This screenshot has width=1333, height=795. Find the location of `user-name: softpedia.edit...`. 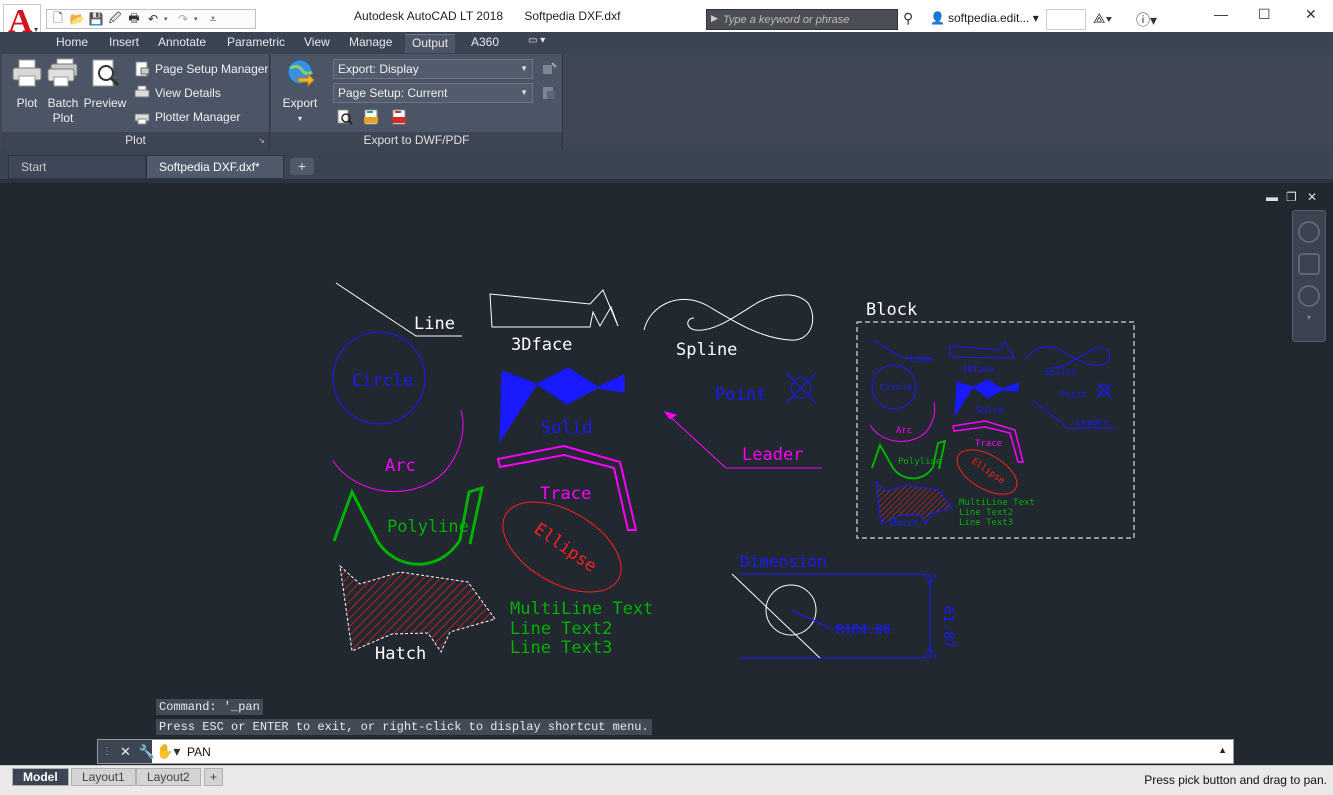

user-name: softpedia.edit... is located at coordinates (988, 18).